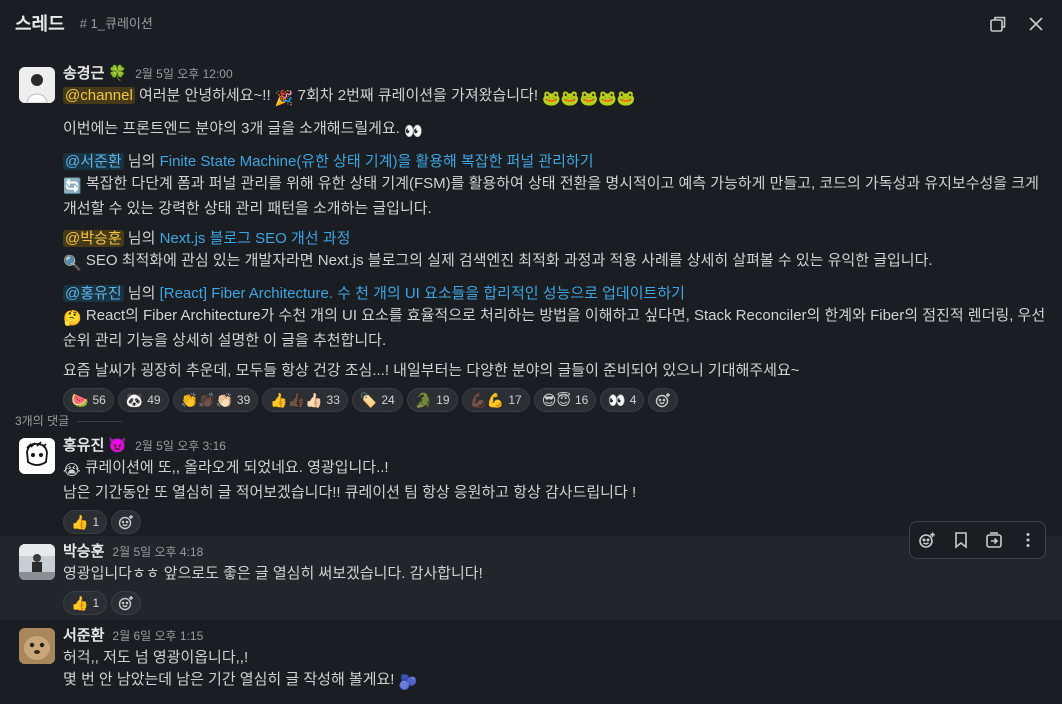 This screenshot has width=1062, height=704. I want to click on article-link: Next.js 블로그 SEO 개선 과정, so click(255, 238).